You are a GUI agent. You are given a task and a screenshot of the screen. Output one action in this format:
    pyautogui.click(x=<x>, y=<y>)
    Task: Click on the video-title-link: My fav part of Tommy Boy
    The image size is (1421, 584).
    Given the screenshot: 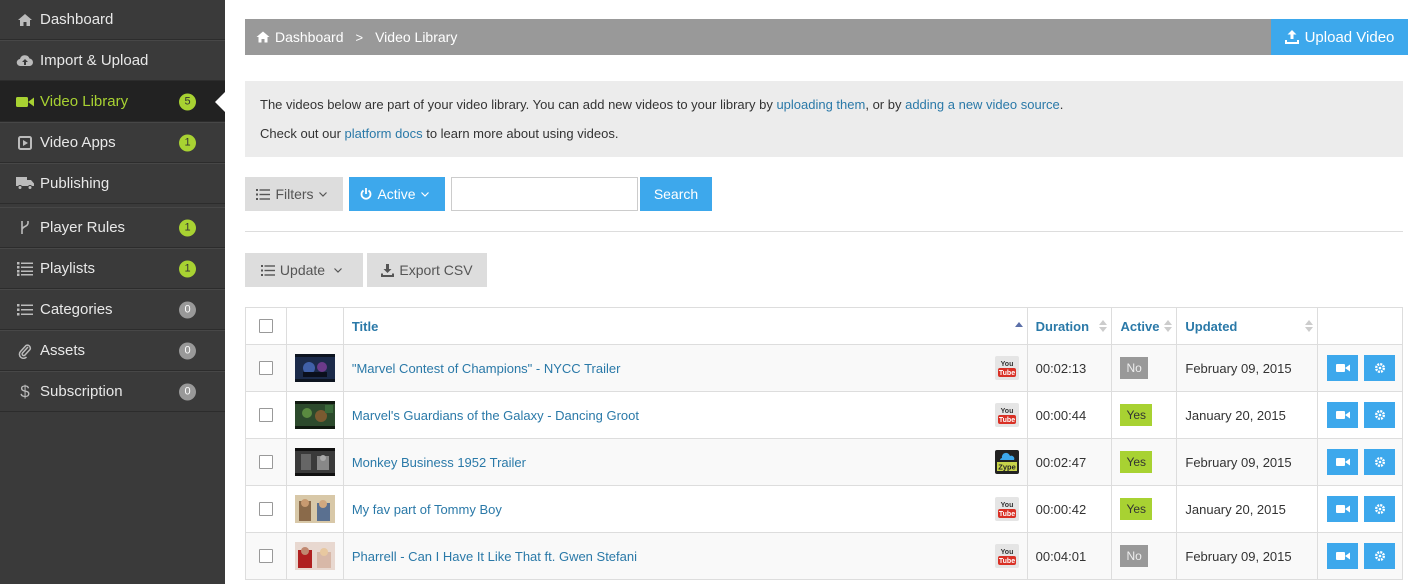 What is the action you would take?
    pyautogui.click(x=427, y=509)
    